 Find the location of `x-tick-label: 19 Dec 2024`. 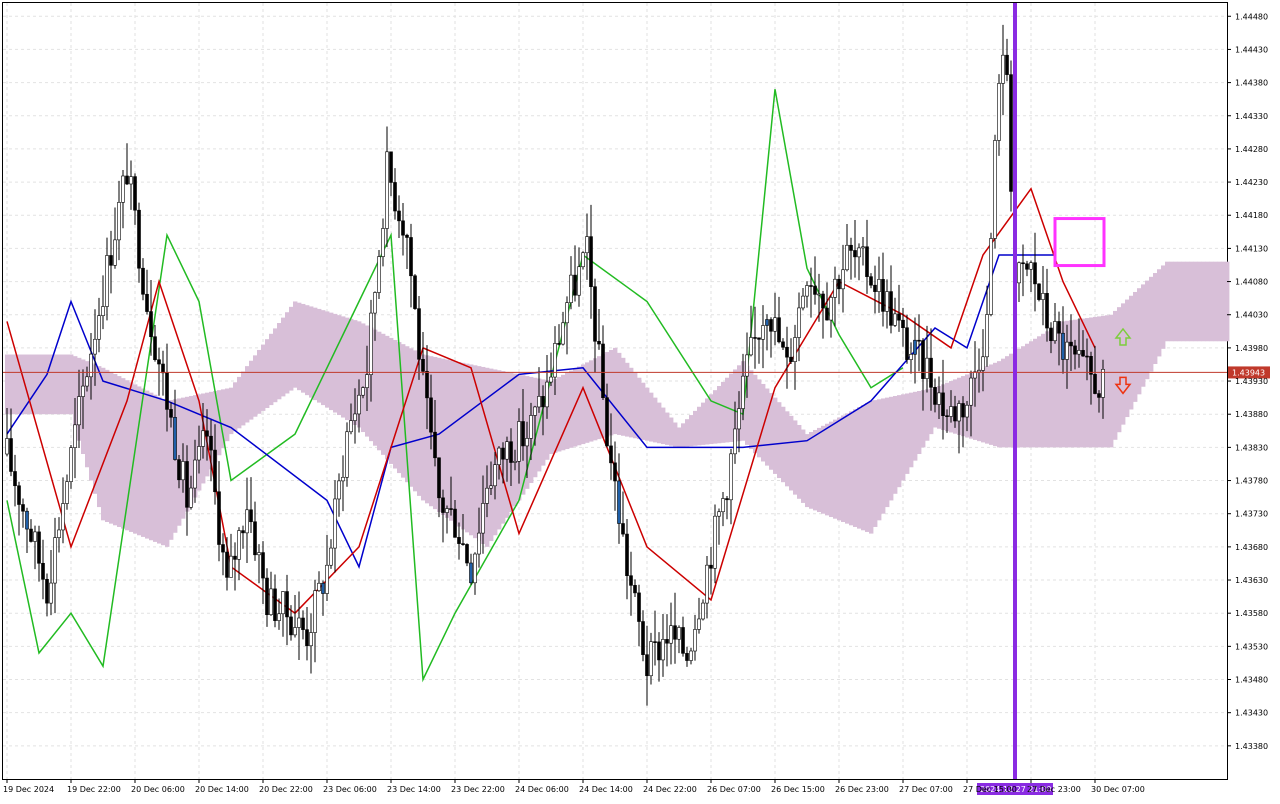

x-tick-label: 19 Dec 2024 is located at coordinates (28, 789).